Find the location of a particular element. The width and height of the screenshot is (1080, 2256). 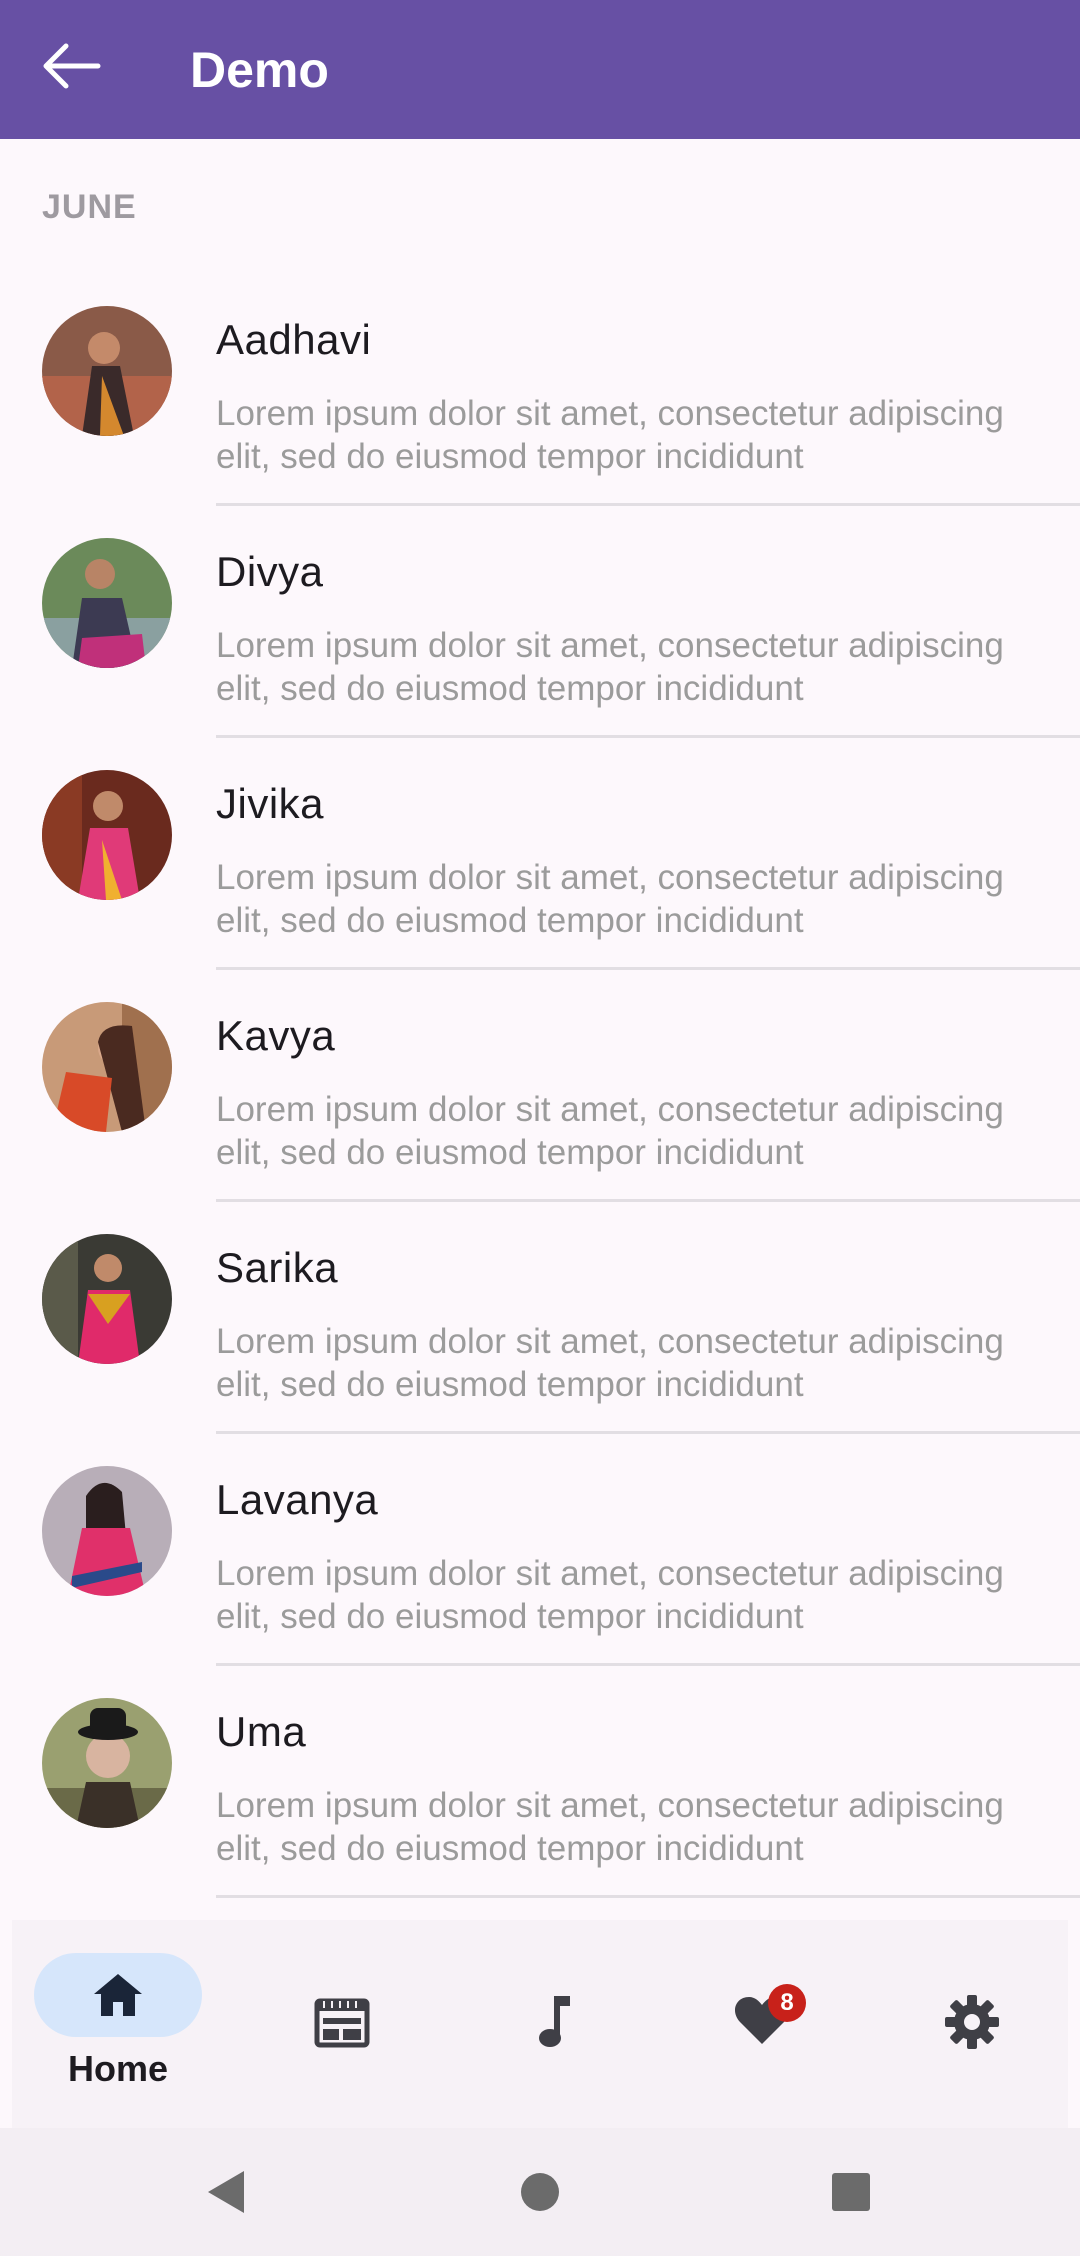

contact-name: Kavya is located at coordinates (276, 1035).